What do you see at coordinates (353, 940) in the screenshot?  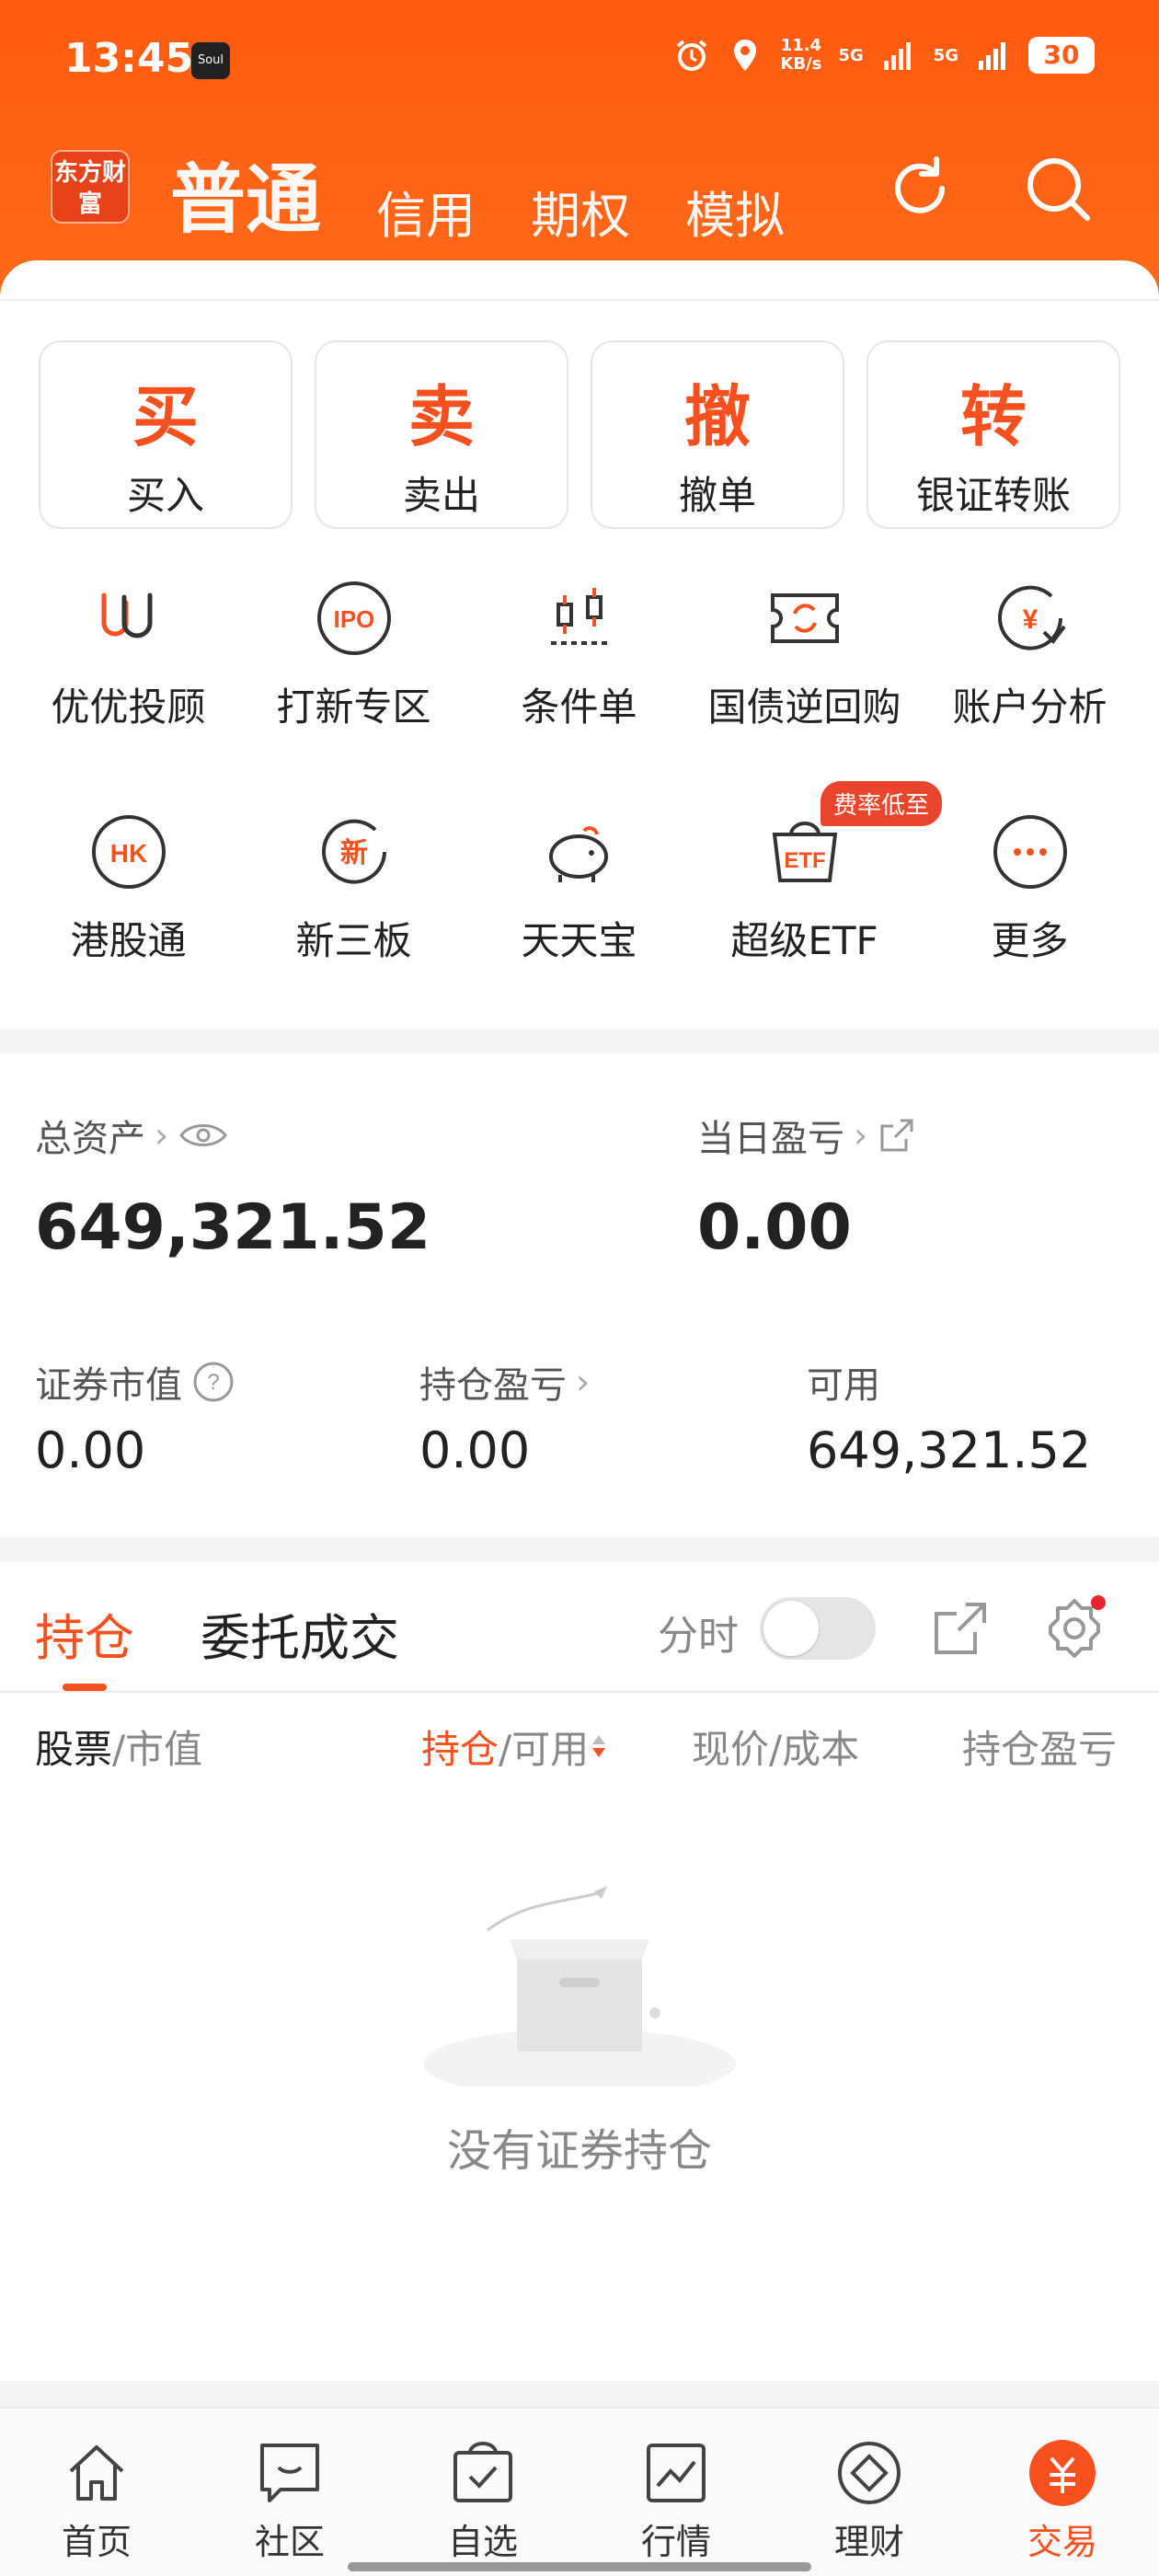 I see `feature-label: 新三板` at bounding box center [353, 940].